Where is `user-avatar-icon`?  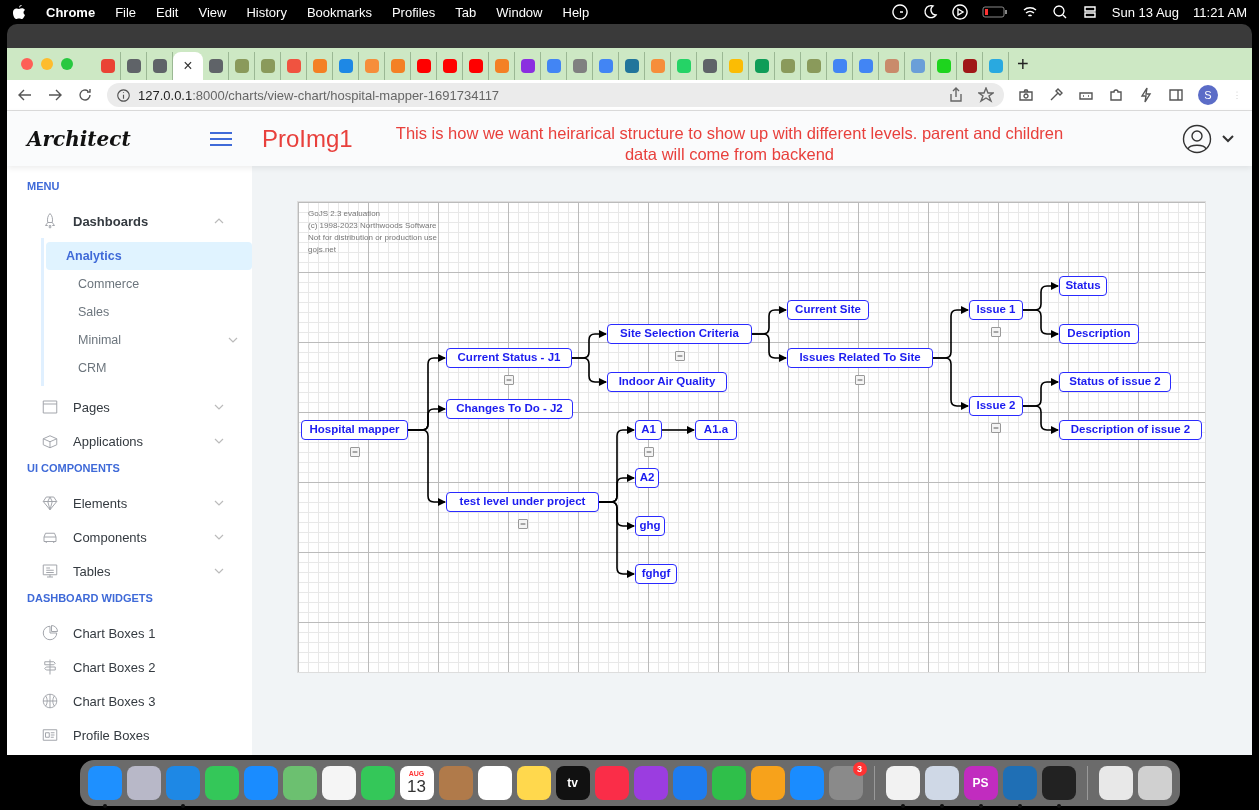 user-avatar-icon is located at coordinates (1197, 138).